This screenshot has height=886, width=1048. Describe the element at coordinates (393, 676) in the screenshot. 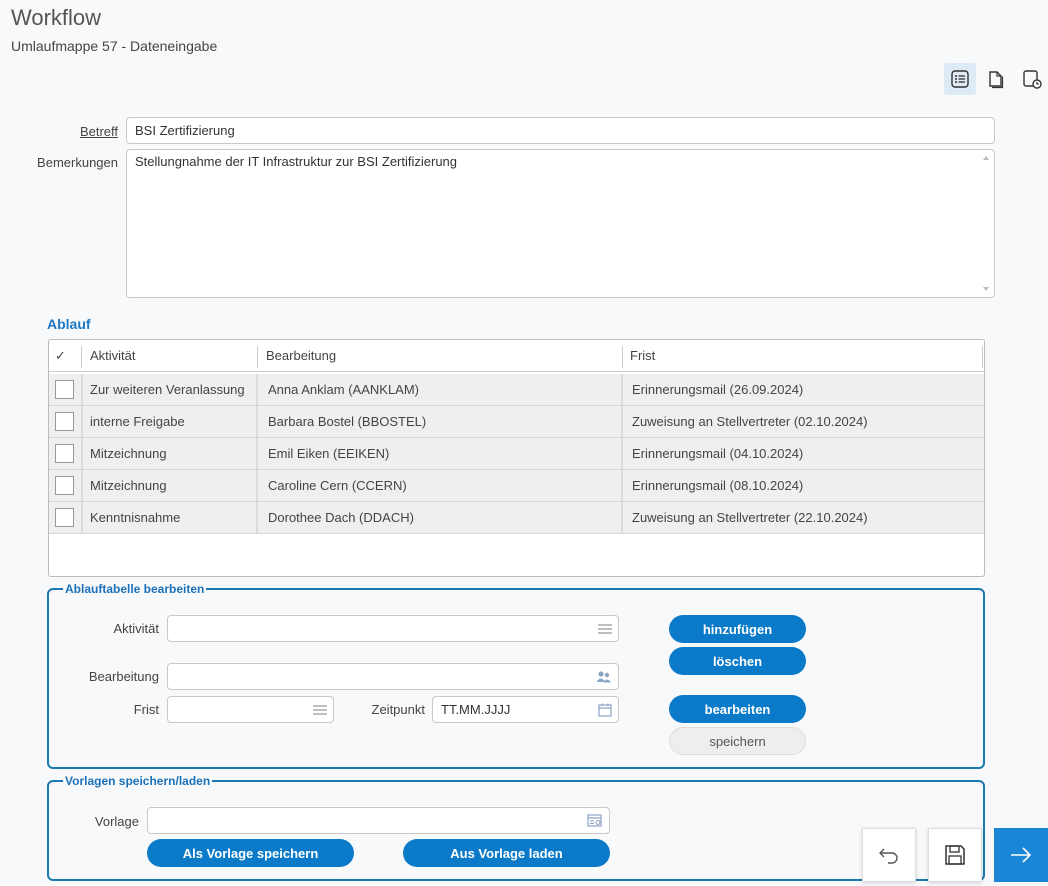

I see `processing-input` at that location.